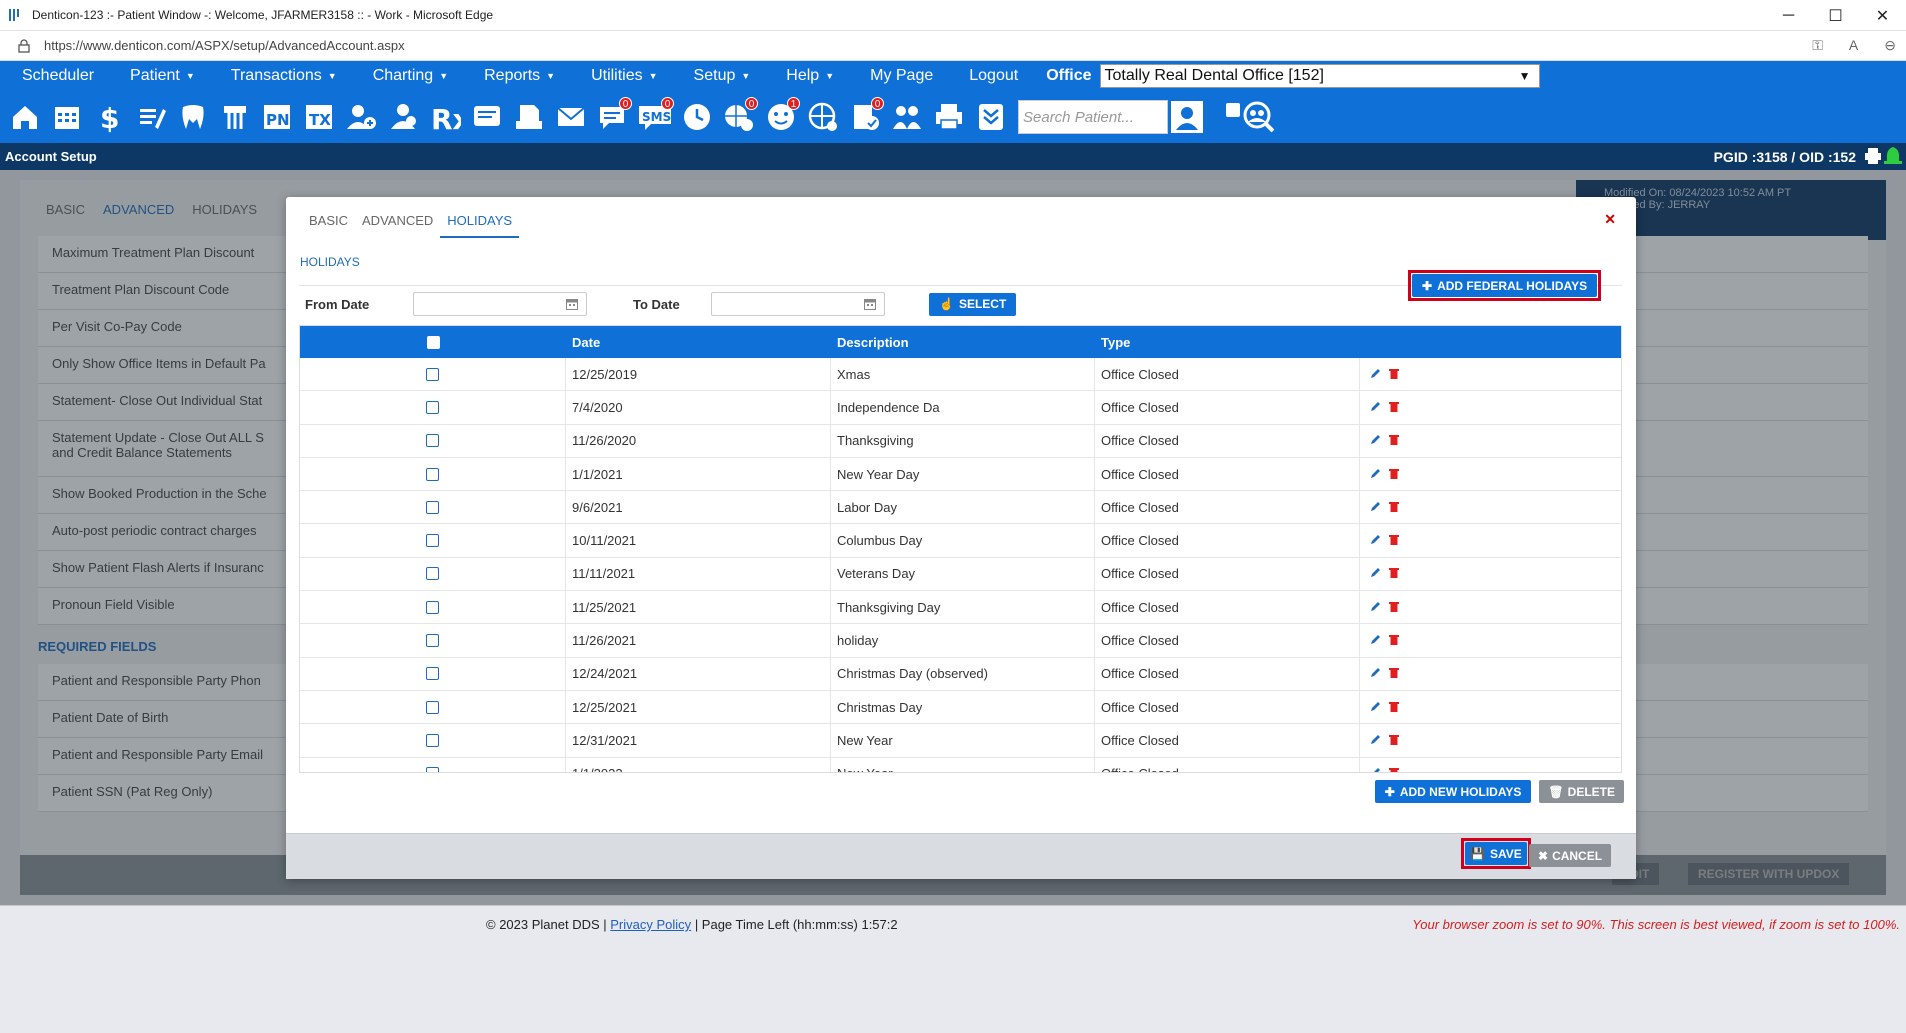  What do you see at coordinates (515, 76) in the screenshot?
I see `menu-reports: Reports ▼` at bounding box center [515, 76].